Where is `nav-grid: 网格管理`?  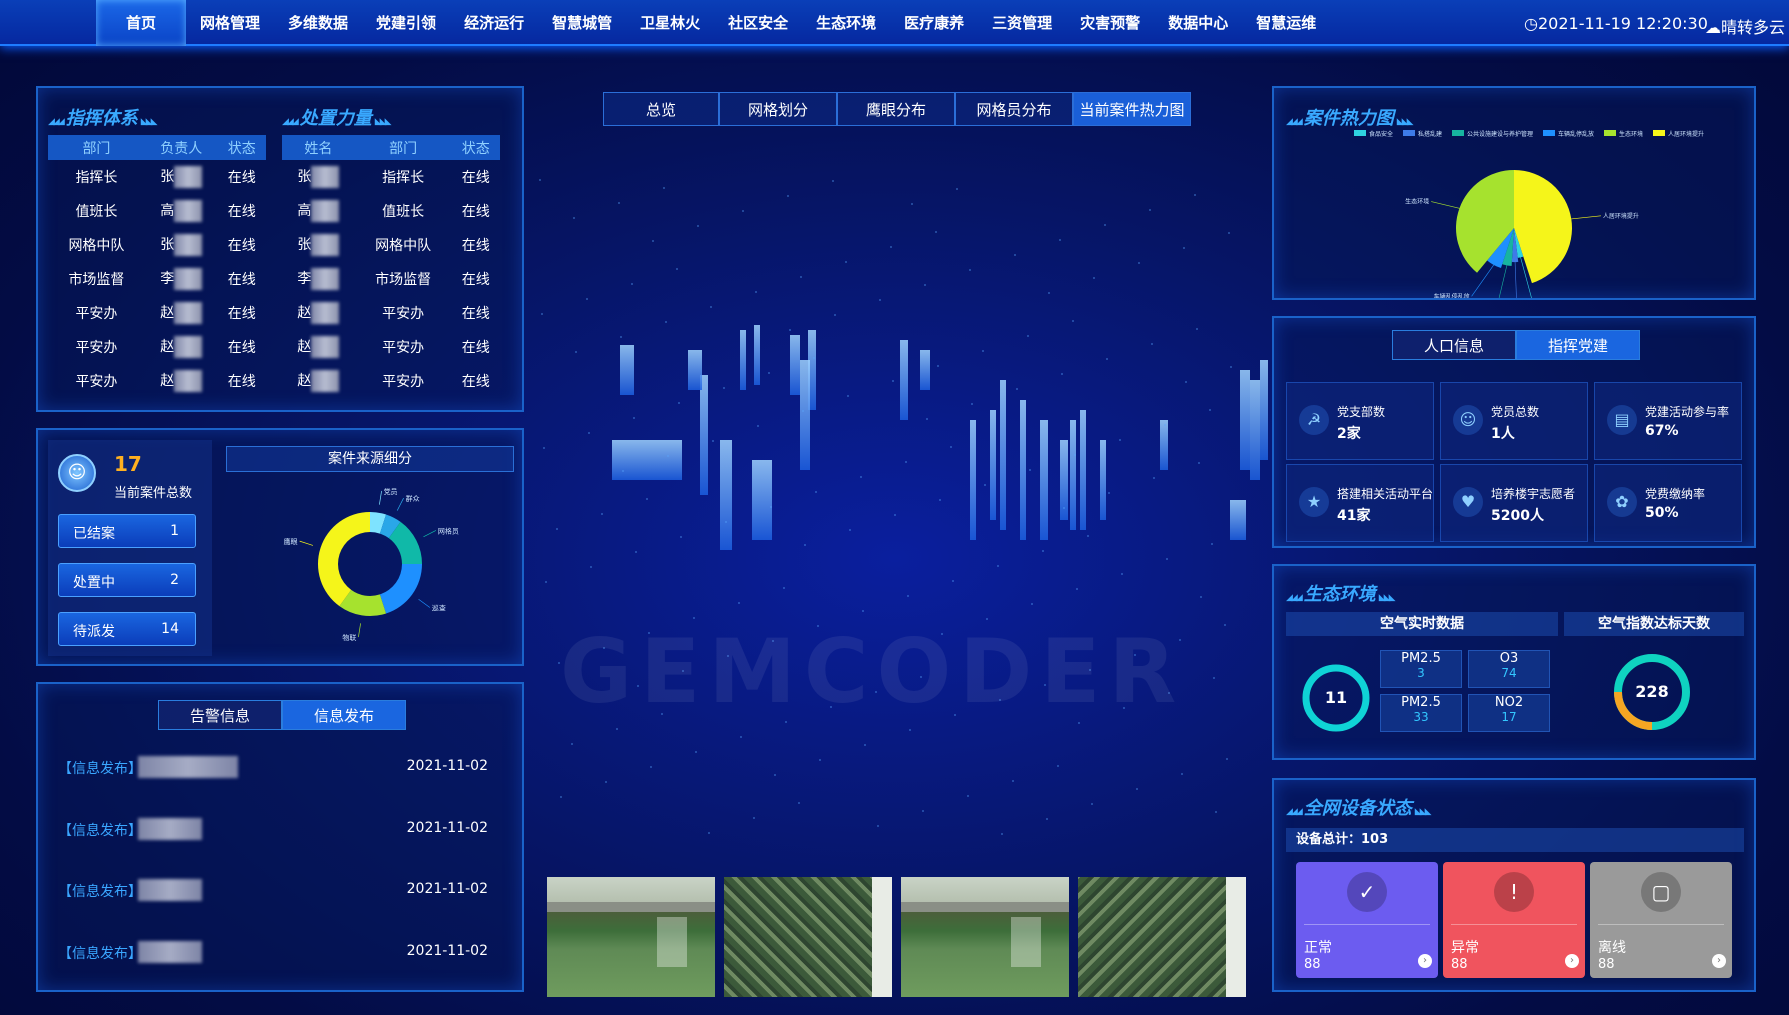
nav-grid: 网格管理 is located at coordinates (230, 23).